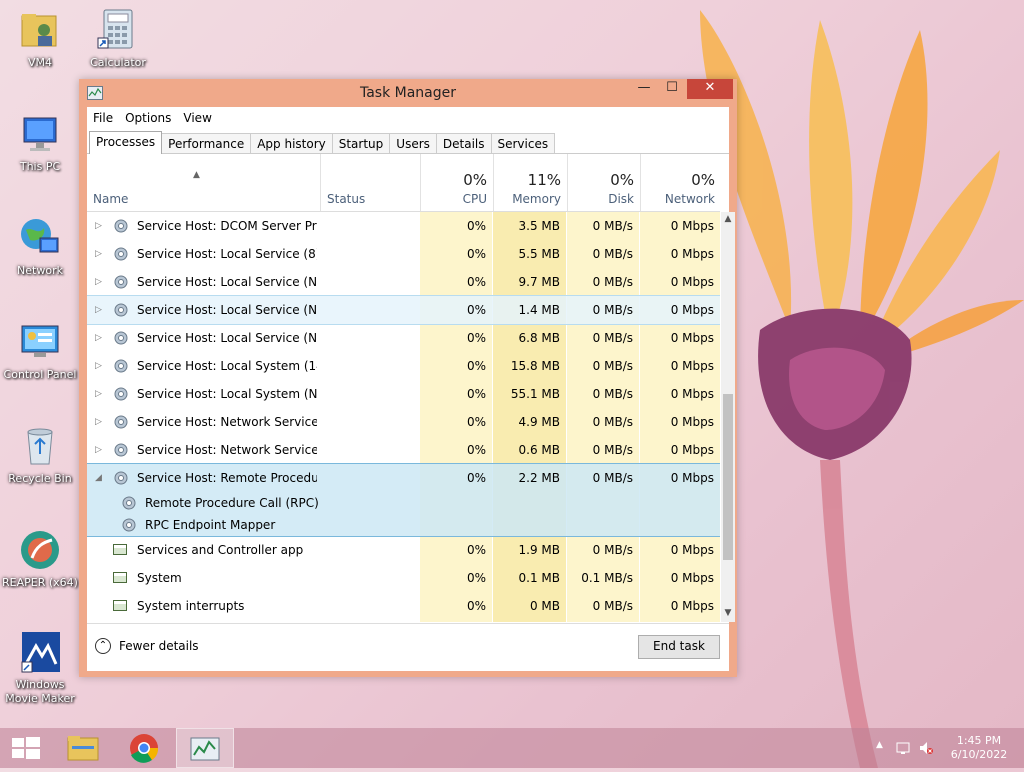 Image resolution: width=1024 pixels, height=772 pixels. What do you see at coordinates (103, 118) in the screenshot?
I see `menu-file: File` at bounding box center [103, 118].